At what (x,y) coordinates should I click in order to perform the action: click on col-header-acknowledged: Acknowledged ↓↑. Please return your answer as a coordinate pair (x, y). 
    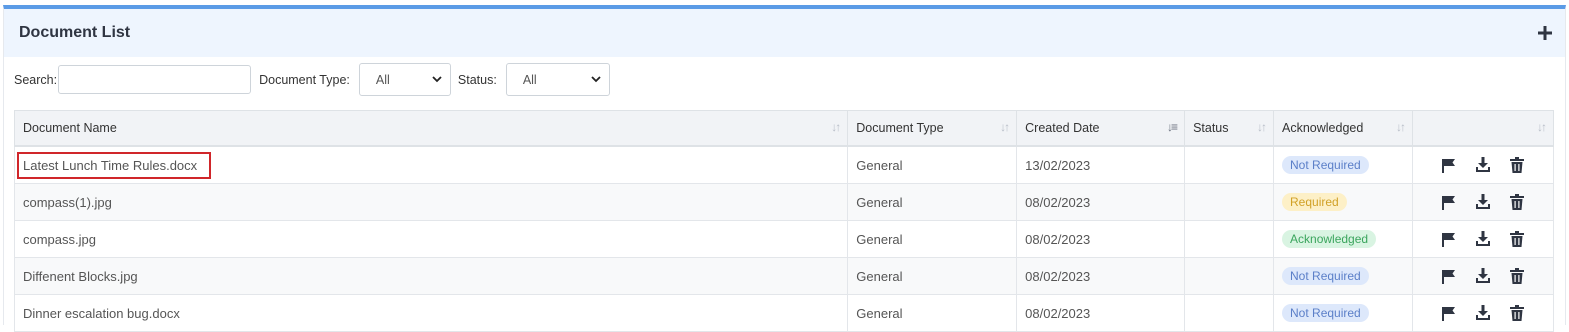
    Looking at the image, I should click on (1343, 128).